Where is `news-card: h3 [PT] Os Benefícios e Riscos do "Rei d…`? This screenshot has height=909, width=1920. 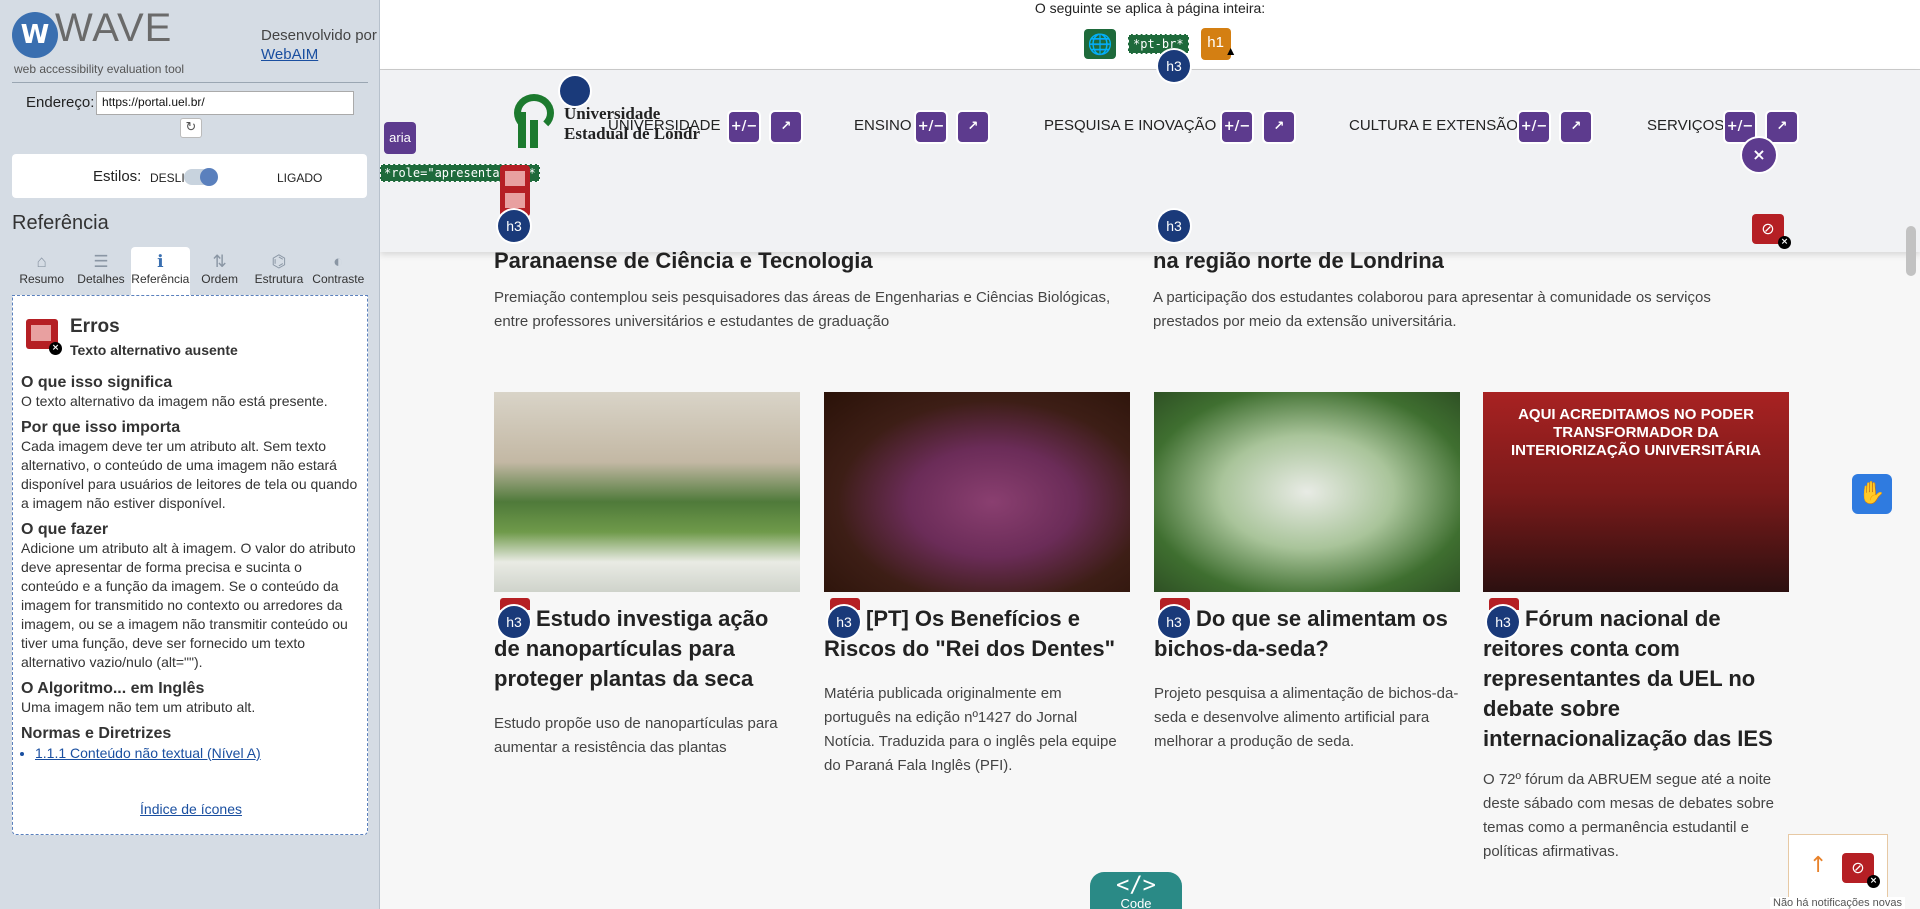
news-card: h3 [PT] Os Benefícios e Riscos do "Rei d… is located at coordinates (977, 583).